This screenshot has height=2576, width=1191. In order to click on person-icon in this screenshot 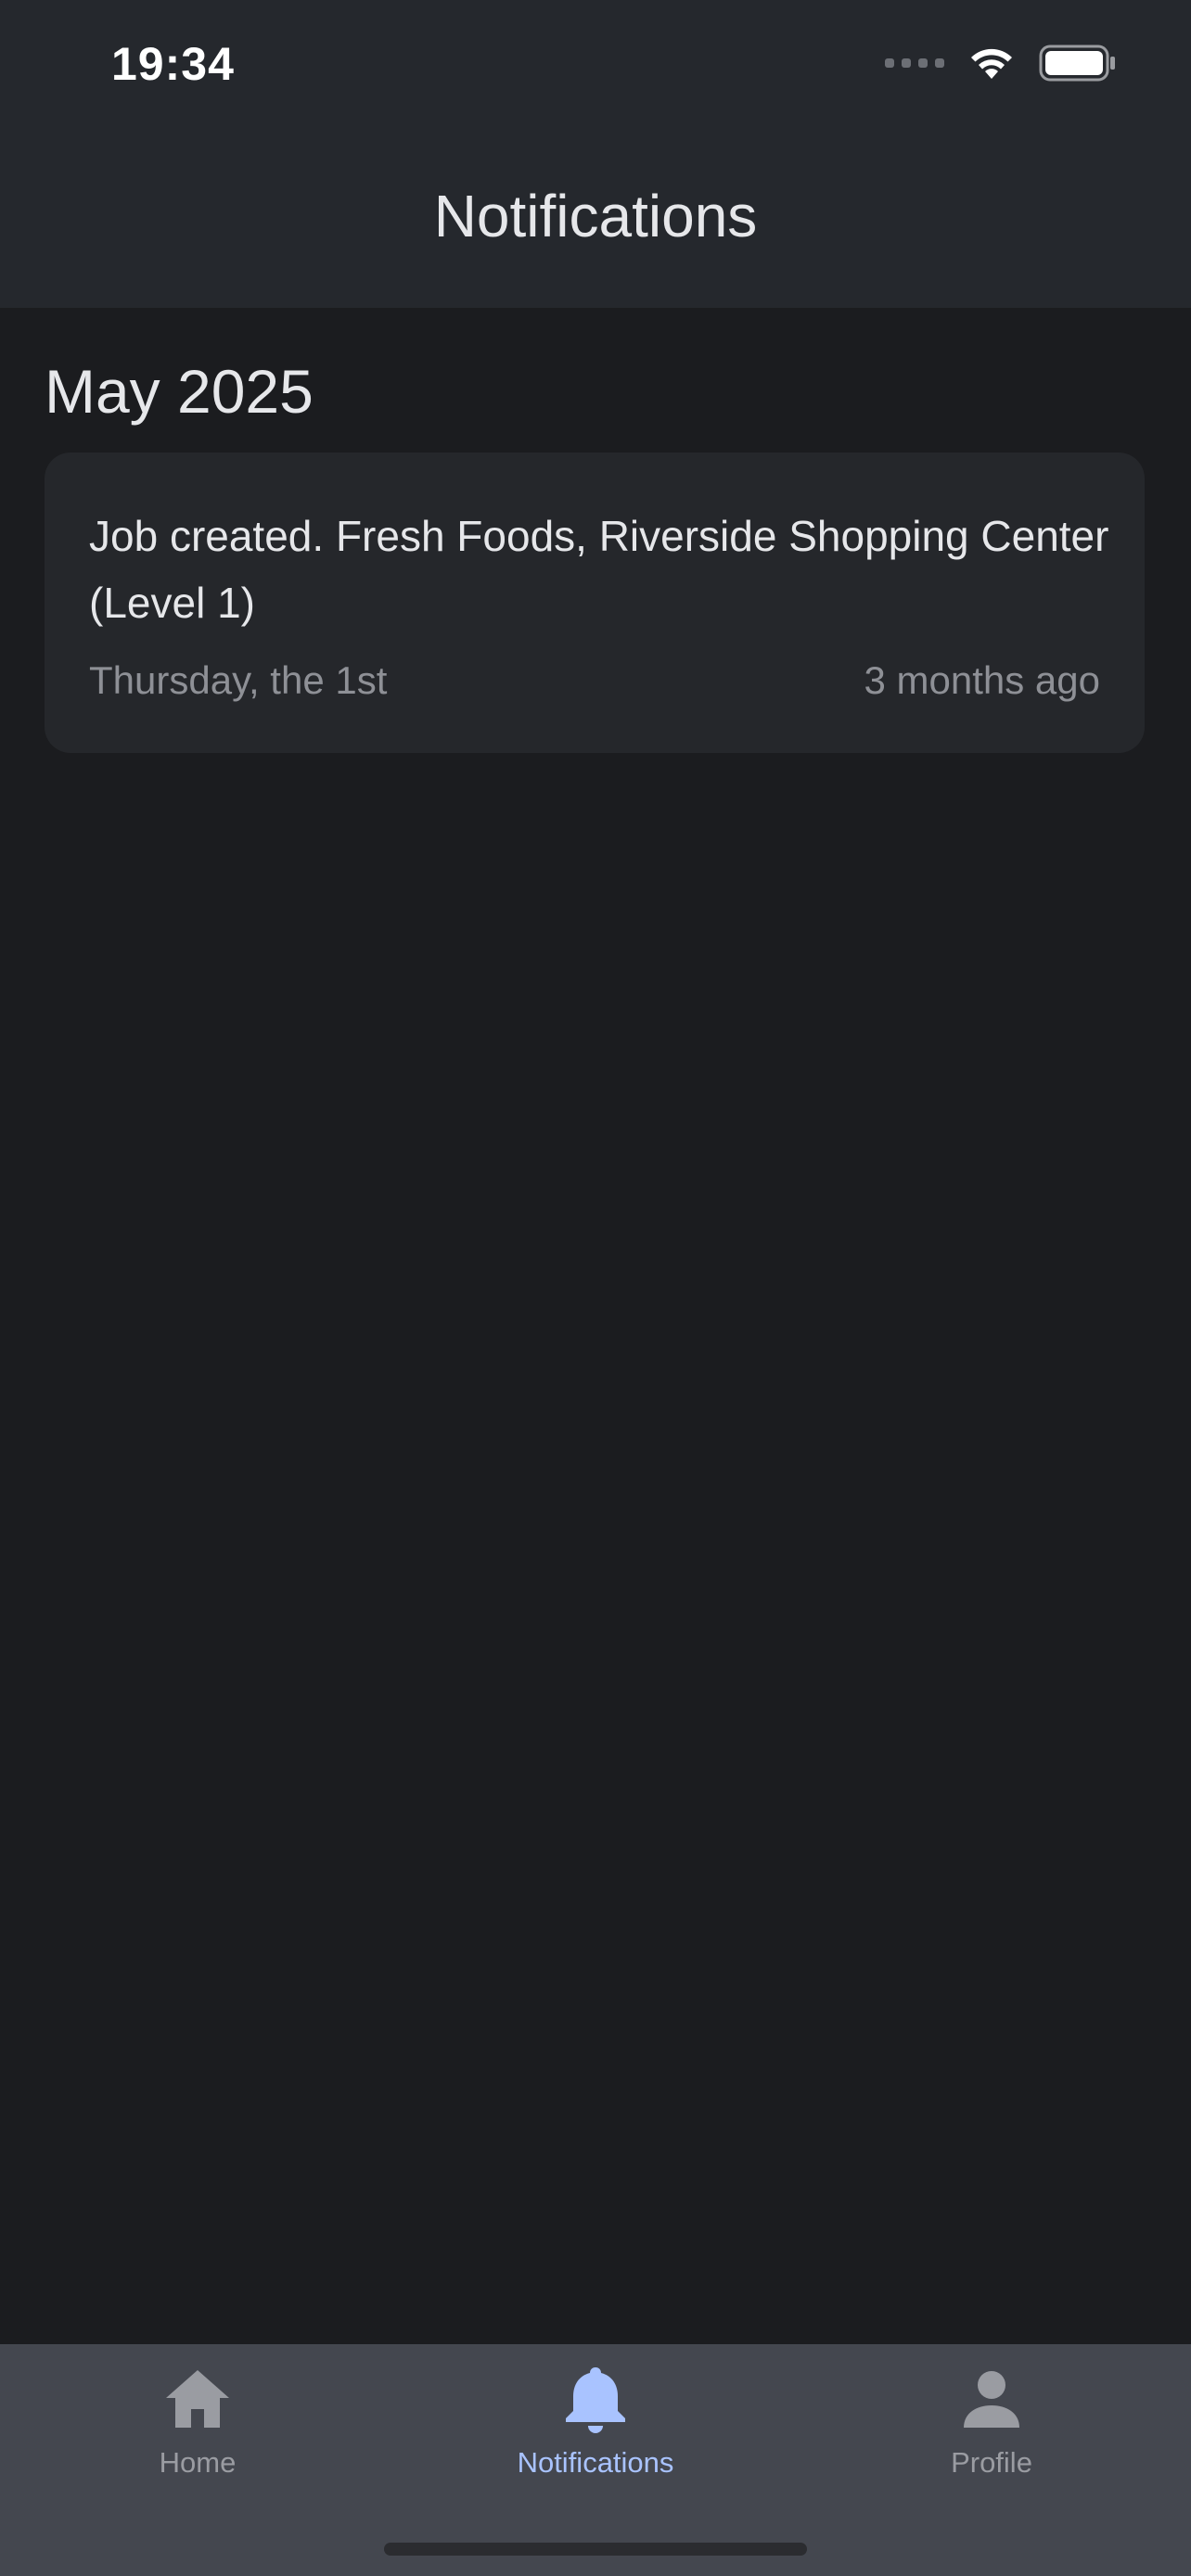, I will do `click(992, 2399)`.